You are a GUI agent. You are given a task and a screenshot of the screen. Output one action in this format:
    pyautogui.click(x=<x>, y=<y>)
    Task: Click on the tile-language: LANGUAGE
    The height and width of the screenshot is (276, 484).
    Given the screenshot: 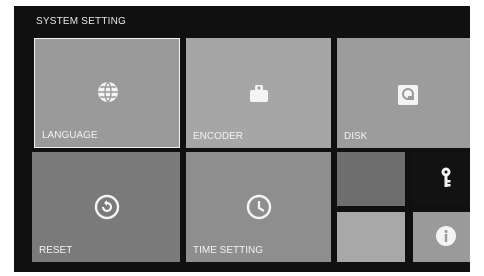 What is the action you would take?
    pyautogui.click(x=107, y=93)
    